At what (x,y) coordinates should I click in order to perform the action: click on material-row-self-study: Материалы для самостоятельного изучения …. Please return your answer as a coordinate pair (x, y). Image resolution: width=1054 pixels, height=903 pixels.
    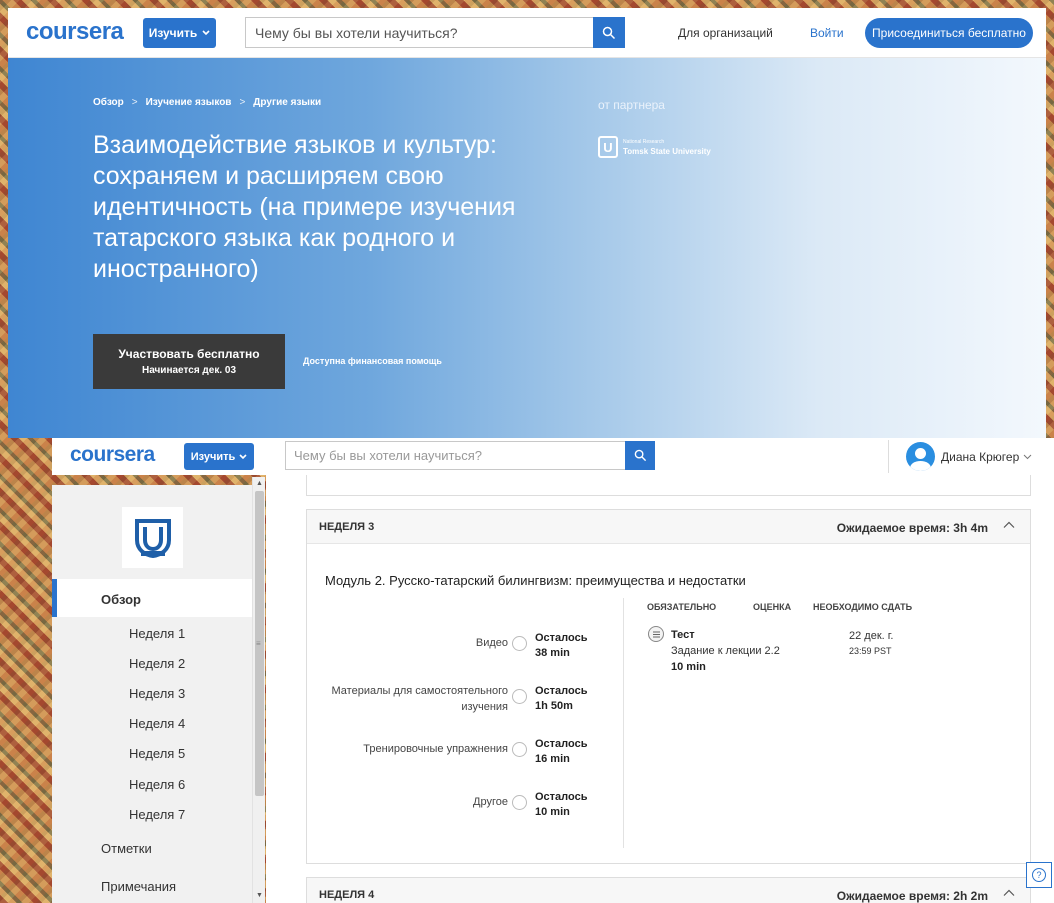
    Looking at the image, I should click on (457, 703).